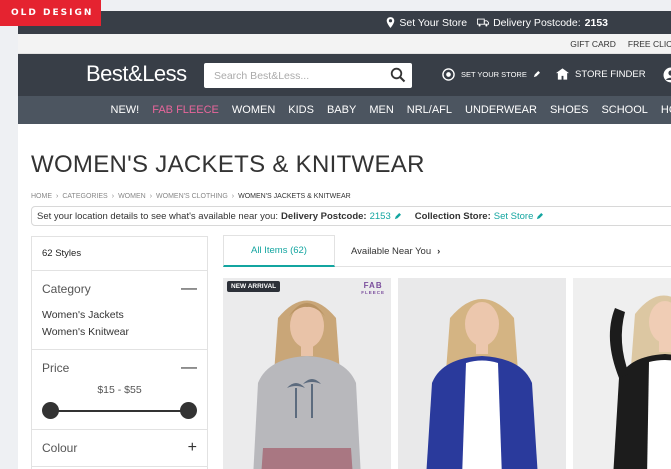  I want to click on postcode-value: 2153, so click(380, 216).